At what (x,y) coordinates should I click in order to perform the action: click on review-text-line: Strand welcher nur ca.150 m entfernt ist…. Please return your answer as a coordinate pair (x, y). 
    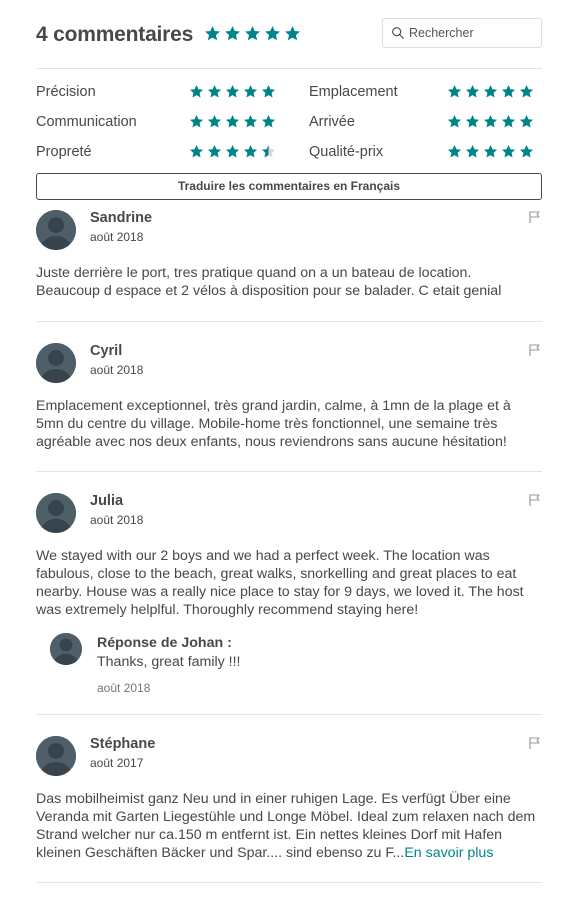
    Looking at the image, I should click on (269, 835).